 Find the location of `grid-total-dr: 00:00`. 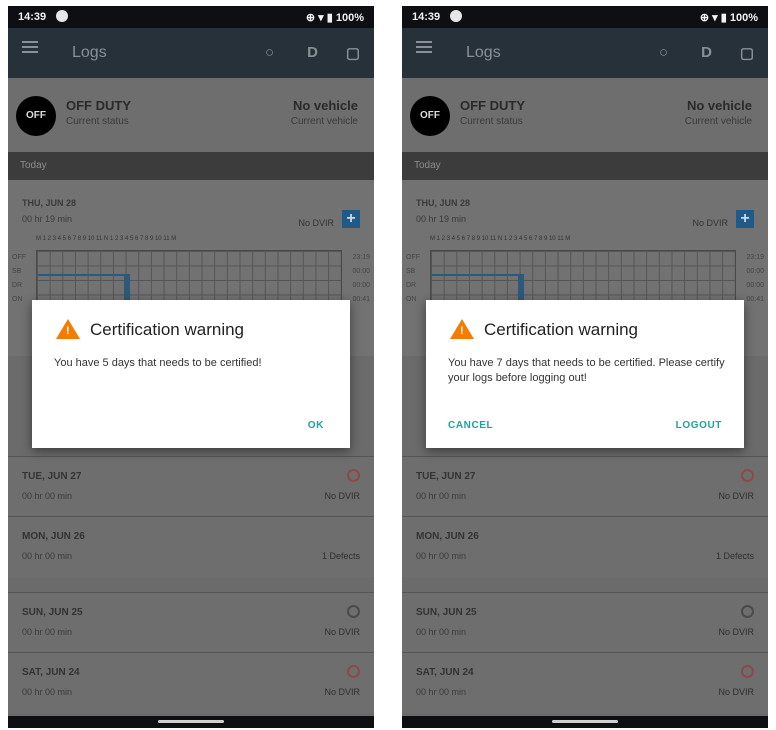

grid-total-dr: 00:00 is located at coordinates (755, 285).